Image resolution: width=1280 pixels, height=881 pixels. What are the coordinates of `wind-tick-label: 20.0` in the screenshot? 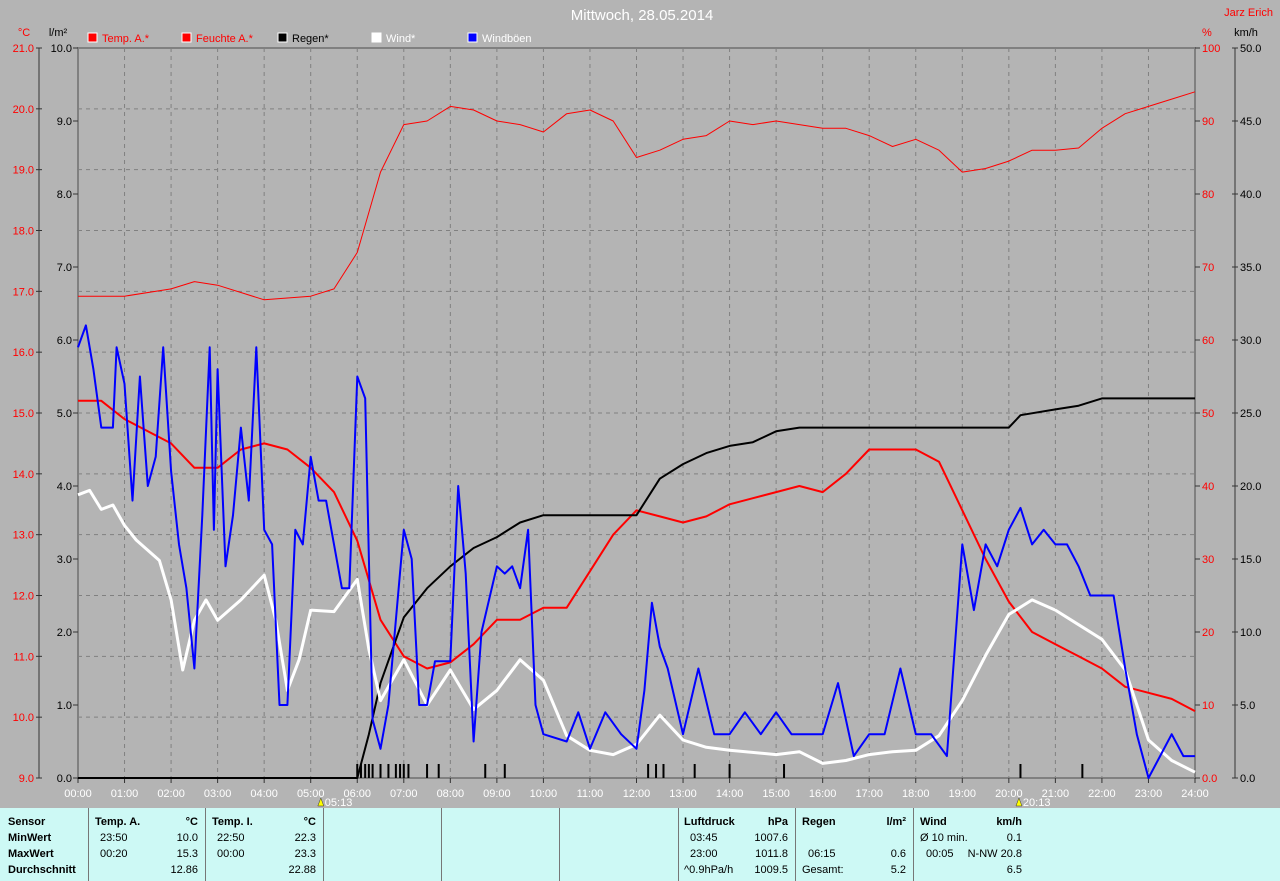 It's located at (1250, 487).